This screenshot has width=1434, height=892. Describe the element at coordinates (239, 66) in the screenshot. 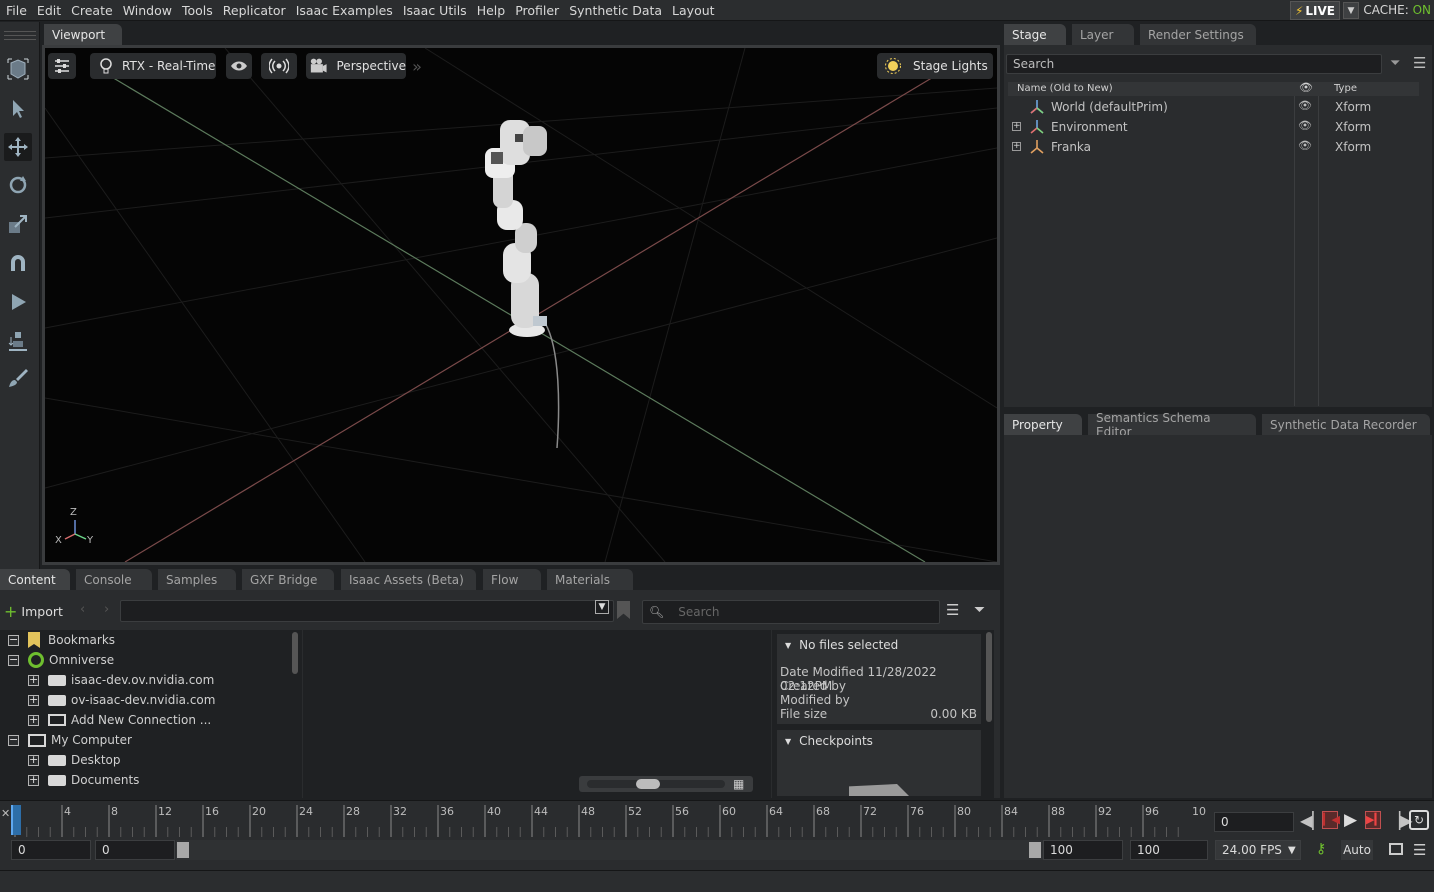

I see `visibility-button` at that location.